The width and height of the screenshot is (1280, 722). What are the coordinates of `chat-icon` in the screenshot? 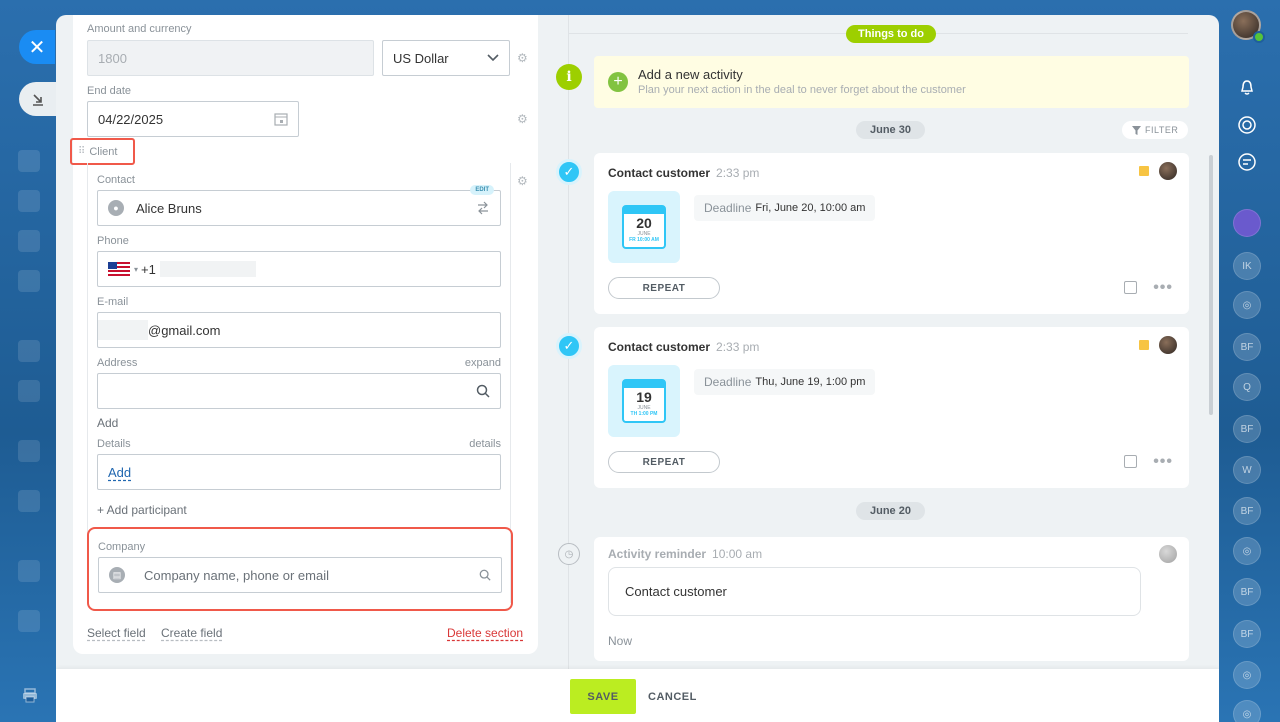 It's located at (1247, 162).